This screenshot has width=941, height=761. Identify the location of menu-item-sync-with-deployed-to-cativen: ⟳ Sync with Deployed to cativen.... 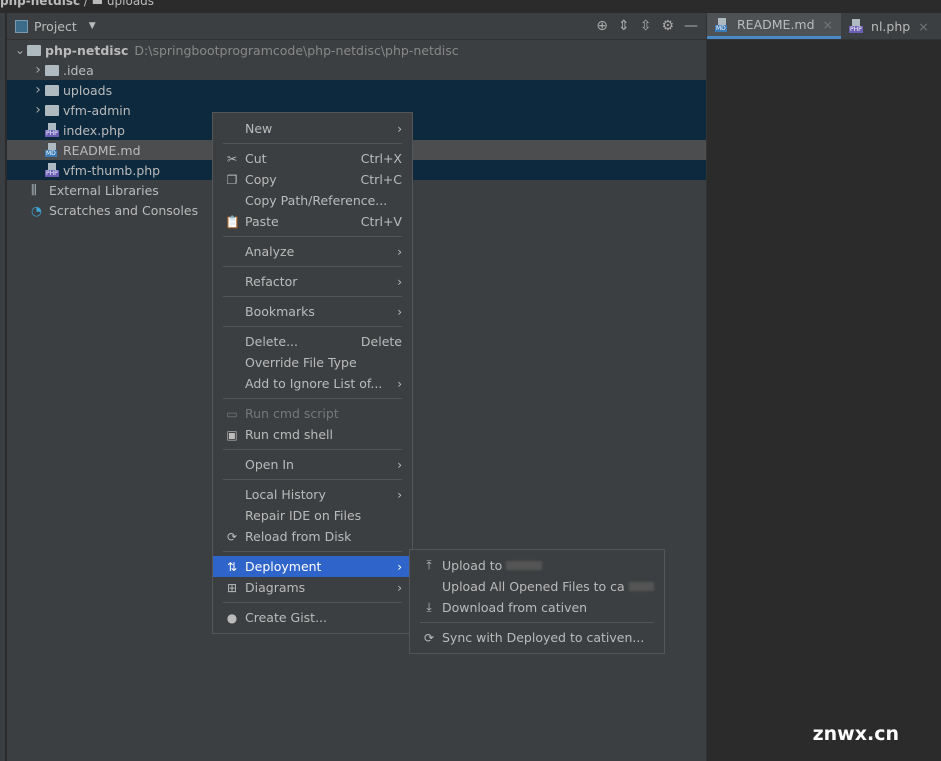
(537, 637).